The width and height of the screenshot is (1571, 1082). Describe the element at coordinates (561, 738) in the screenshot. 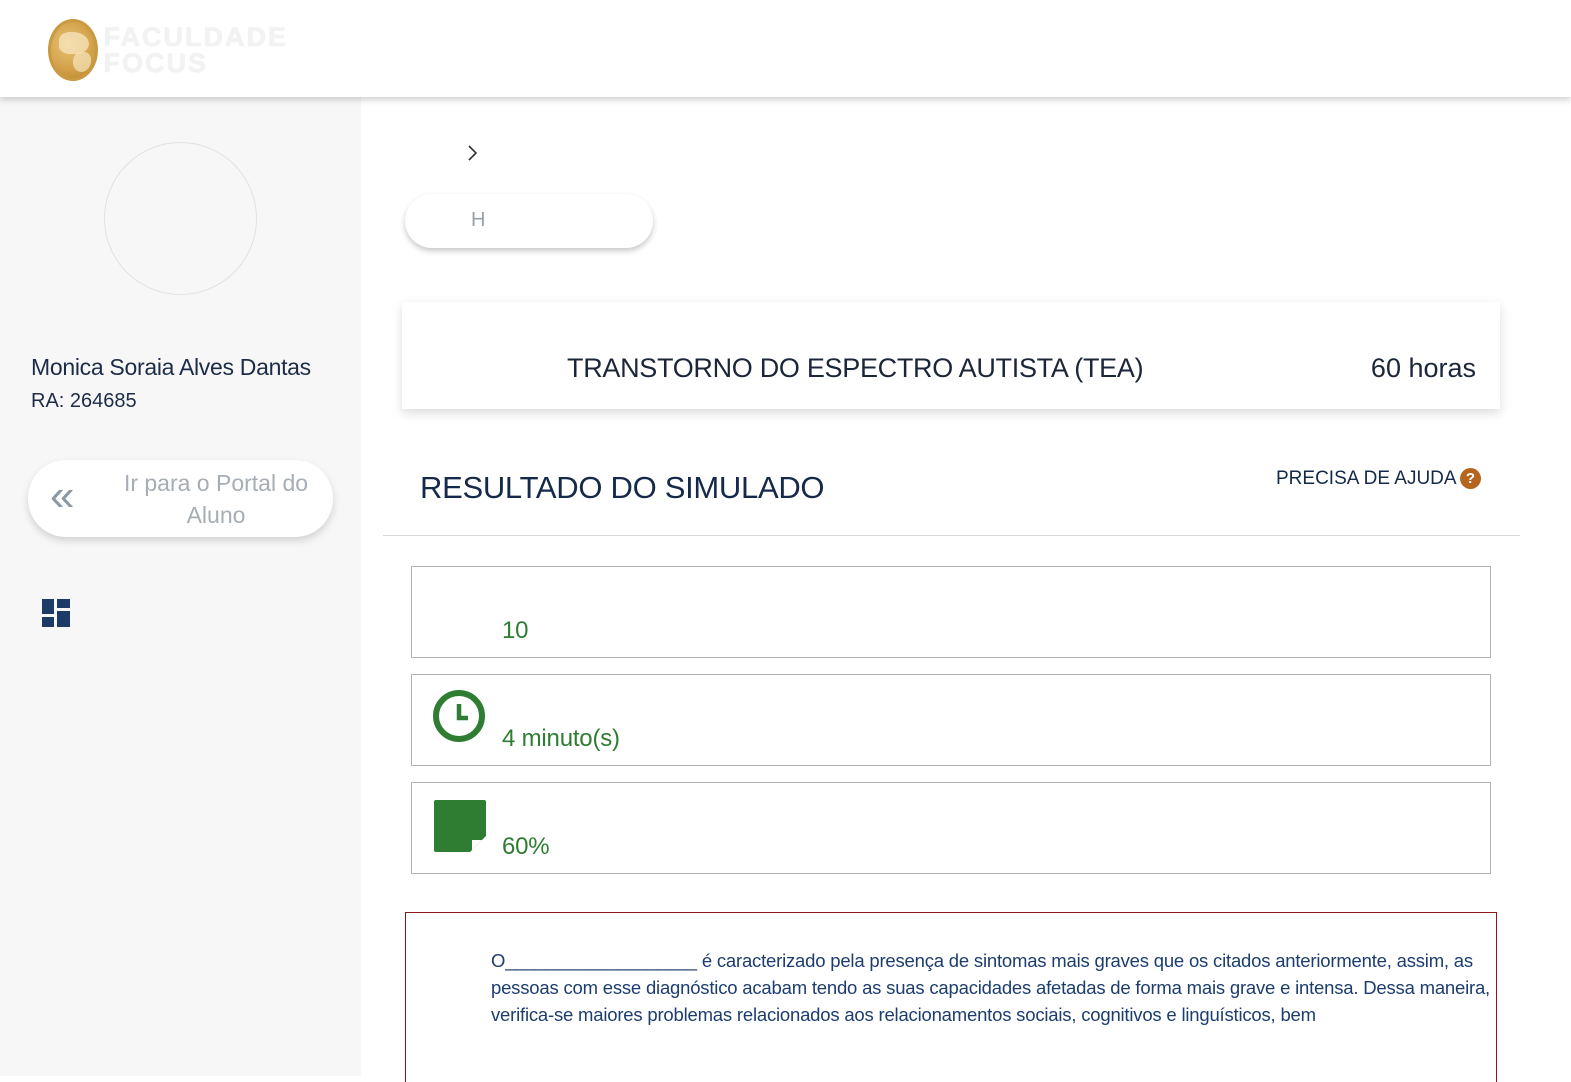

I see `stat-time-value: 4 minuto(s)` at that location.